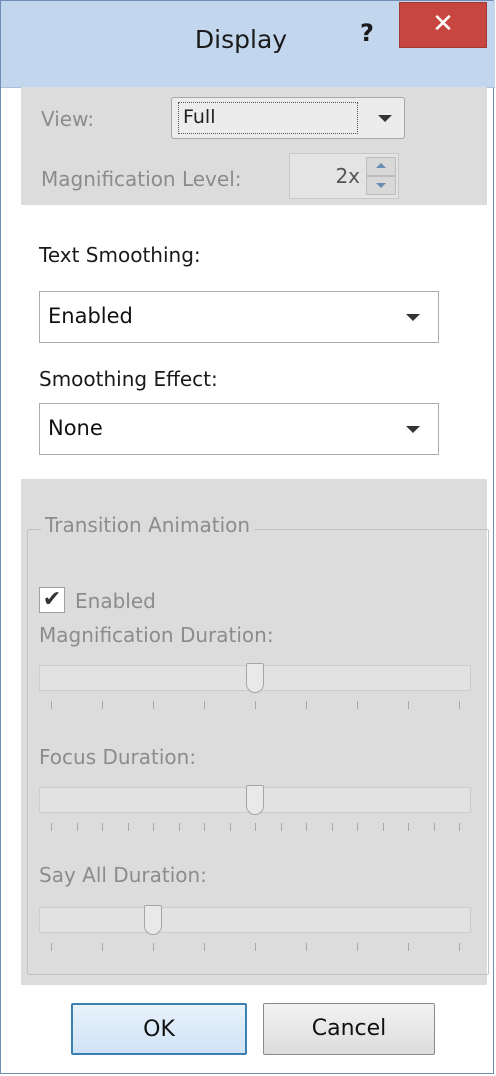 Image resolution: width=496 pixels, height=1076 pixels. What do you see at coordinates (349, 1029) in the screenshot?
I see `cancel-button: Cancel` at bounding box center [349, 1029].